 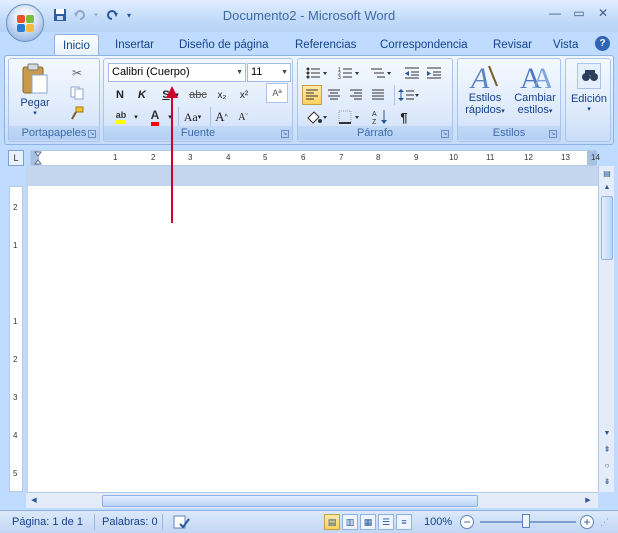 What do you see at coordinates (607, 174) in the screenshot?
I see `ruler-toggle-icon: ▤` at bounding box center [607, 174].